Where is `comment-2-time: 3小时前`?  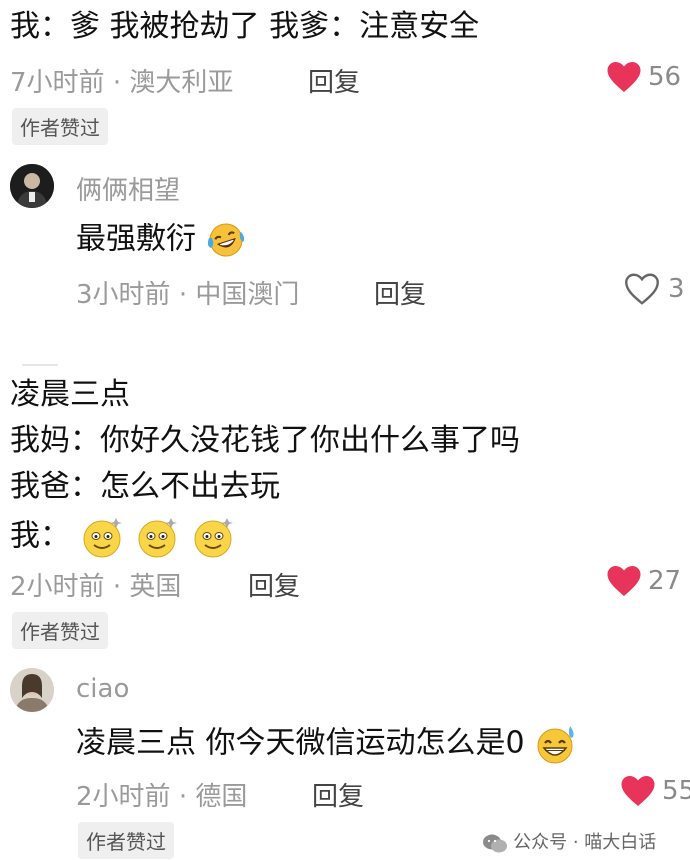
comment-2-time: 3小时前 is located at coordinates (123, 295).